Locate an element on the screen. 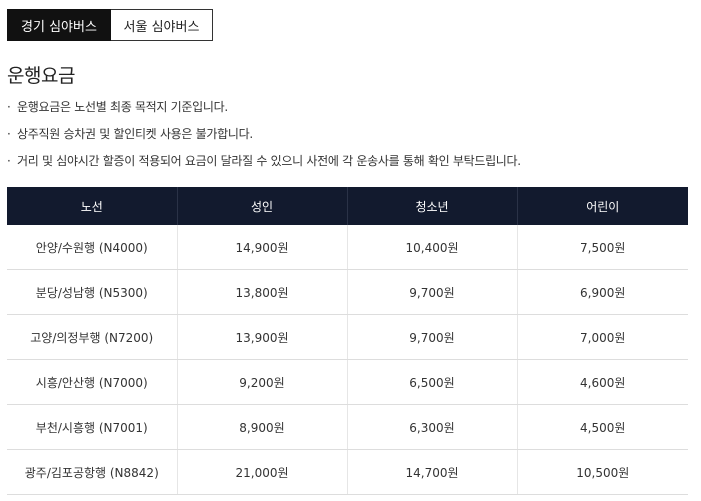 The width and height of the screenshot is (701, 501). route-cell: 광주/김포공항행 (N8842) is located at coordinates (92, 472).